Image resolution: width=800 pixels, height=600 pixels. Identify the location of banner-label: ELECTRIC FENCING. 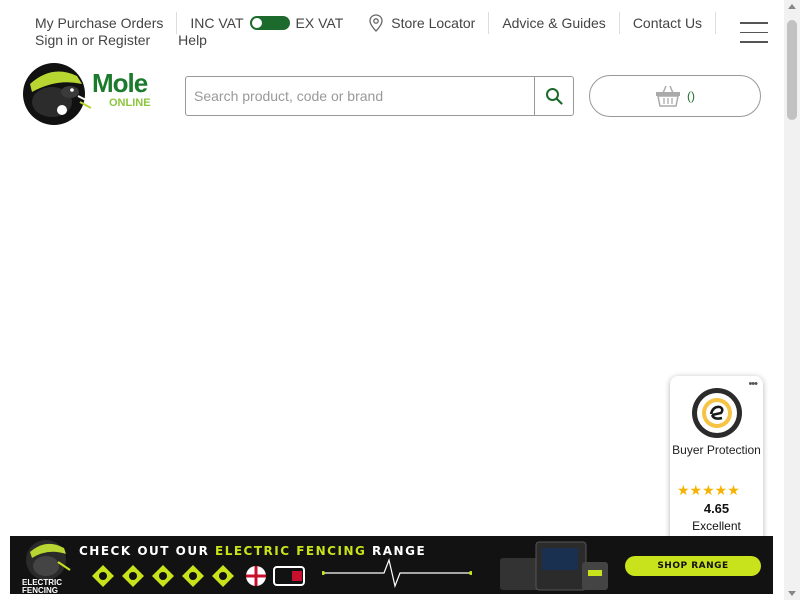
(42, 586).